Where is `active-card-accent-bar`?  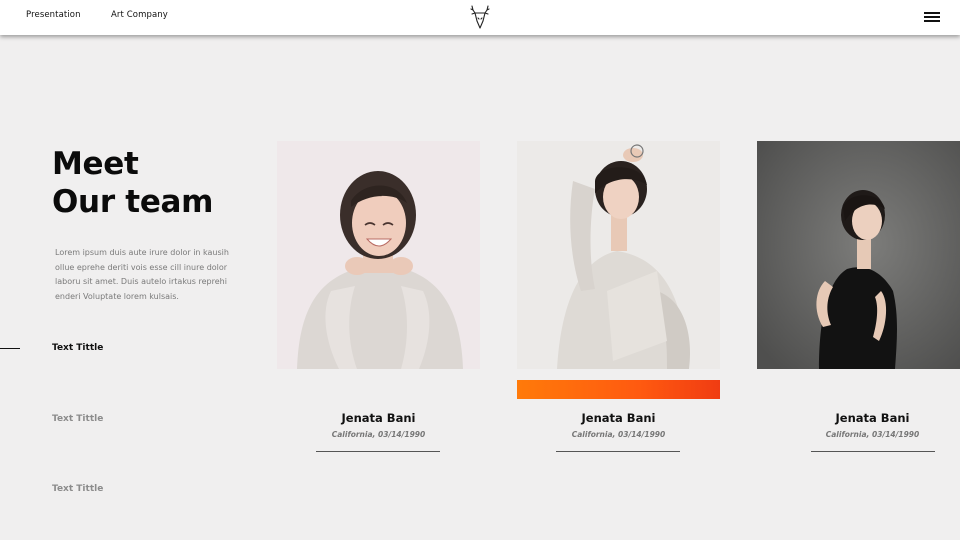
active-card-accent-bar is located at coordinates (618, 389).